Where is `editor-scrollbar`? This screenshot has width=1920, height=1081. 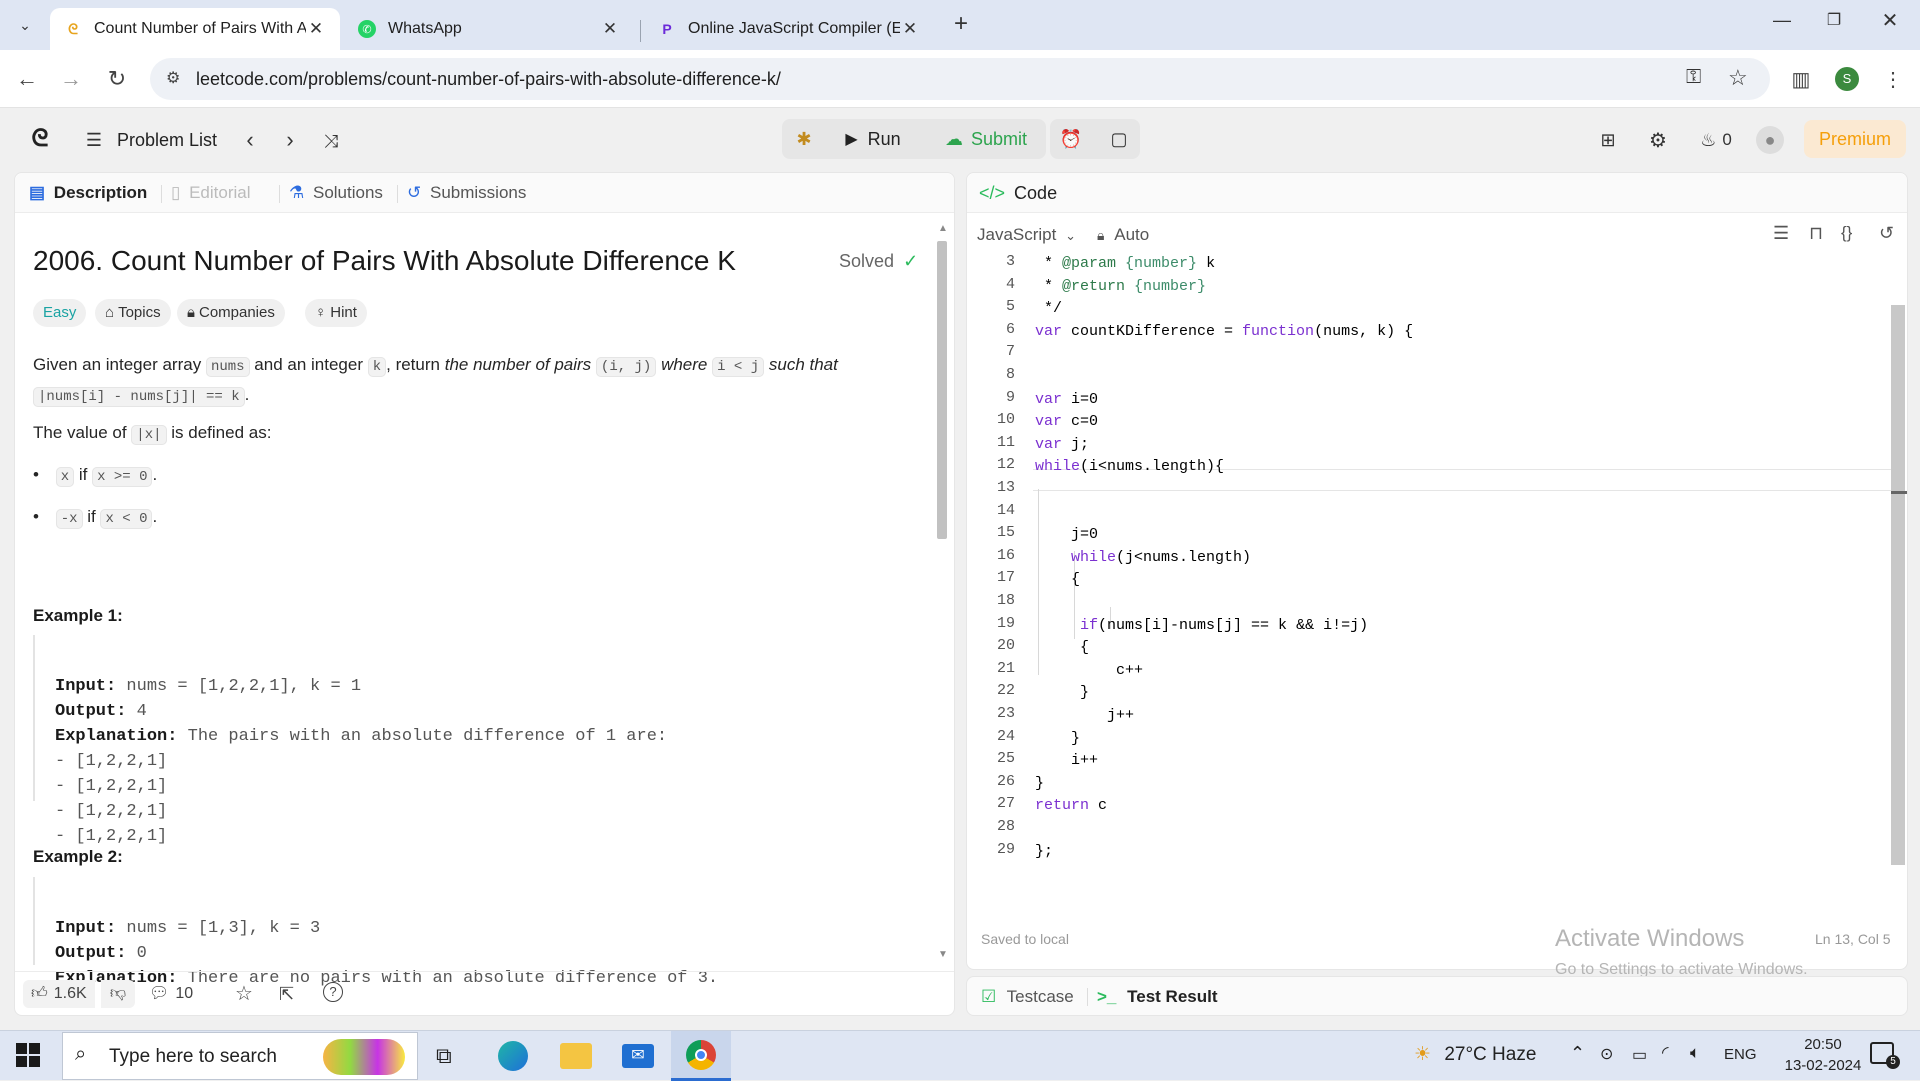 editor-scrollbar is located at coordinates (1898, 585).